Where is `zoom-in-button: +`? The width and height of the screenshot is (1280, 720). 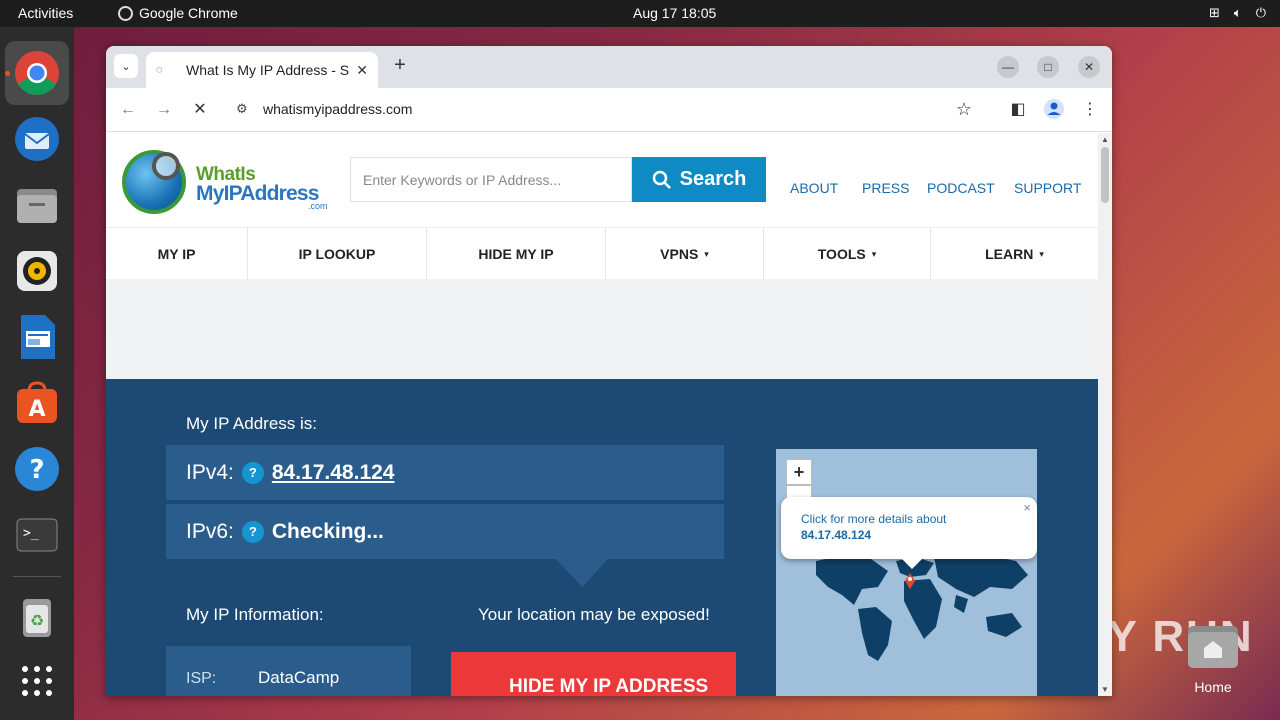
zoom-in-button: + is located at coordinates (799, 472).